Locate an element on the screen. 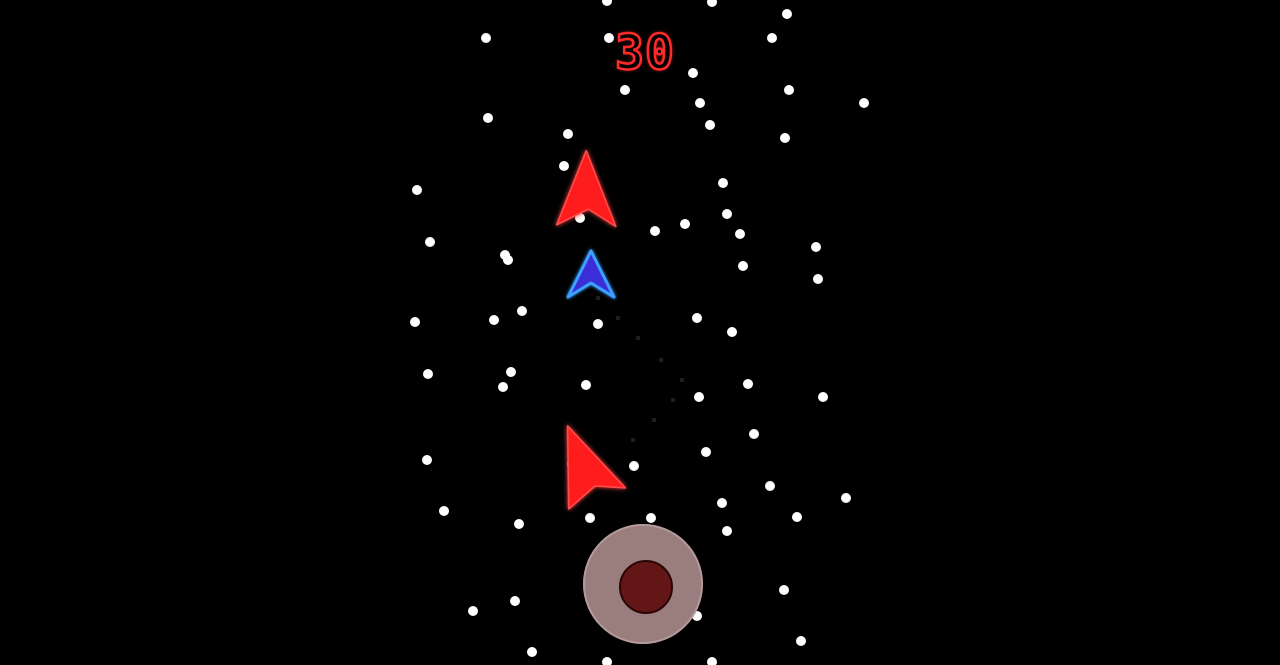  score-display: 30 is located at coordinates (644, 53).